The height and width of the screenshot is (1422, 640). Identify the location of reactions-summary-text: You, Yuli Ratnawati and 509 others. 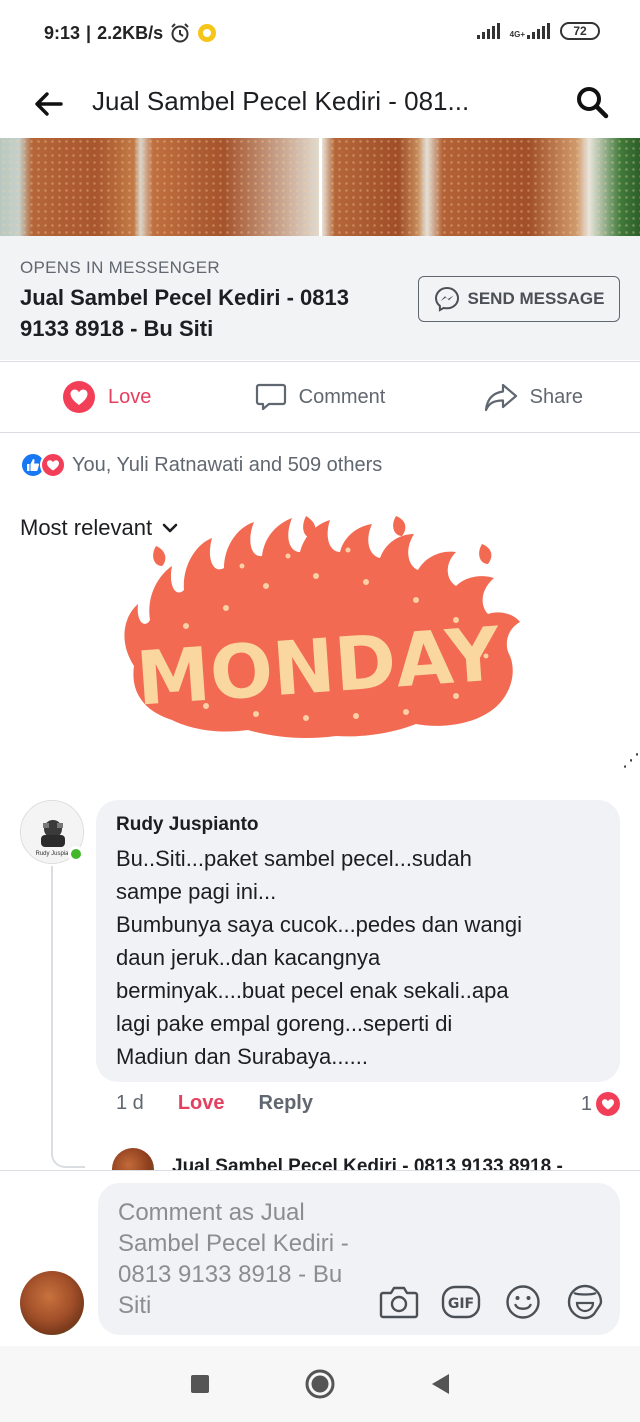
(227, 464).